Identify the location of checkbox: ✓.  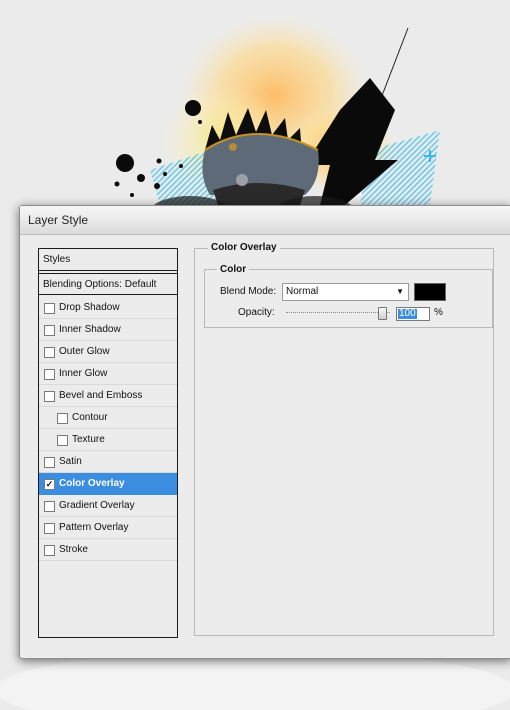
(49, 484).